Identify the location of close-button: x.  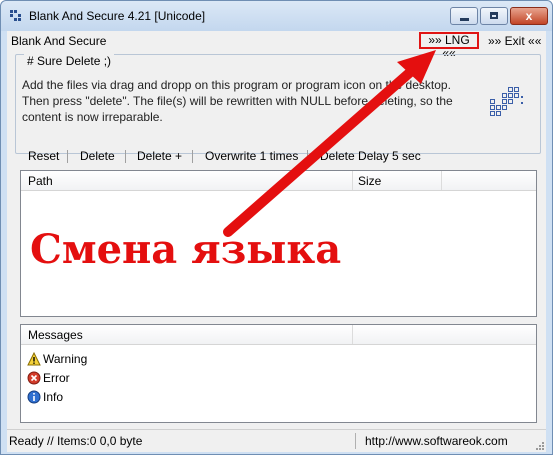
(529, 16).